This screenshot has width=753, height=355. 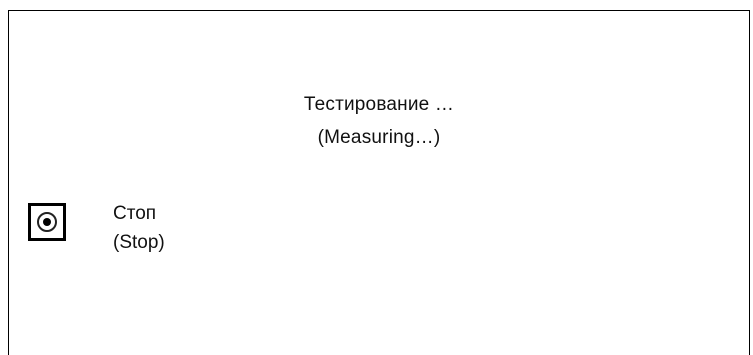 I want to click on stop-label-ru: Стоп, so click(x=135, y=213).